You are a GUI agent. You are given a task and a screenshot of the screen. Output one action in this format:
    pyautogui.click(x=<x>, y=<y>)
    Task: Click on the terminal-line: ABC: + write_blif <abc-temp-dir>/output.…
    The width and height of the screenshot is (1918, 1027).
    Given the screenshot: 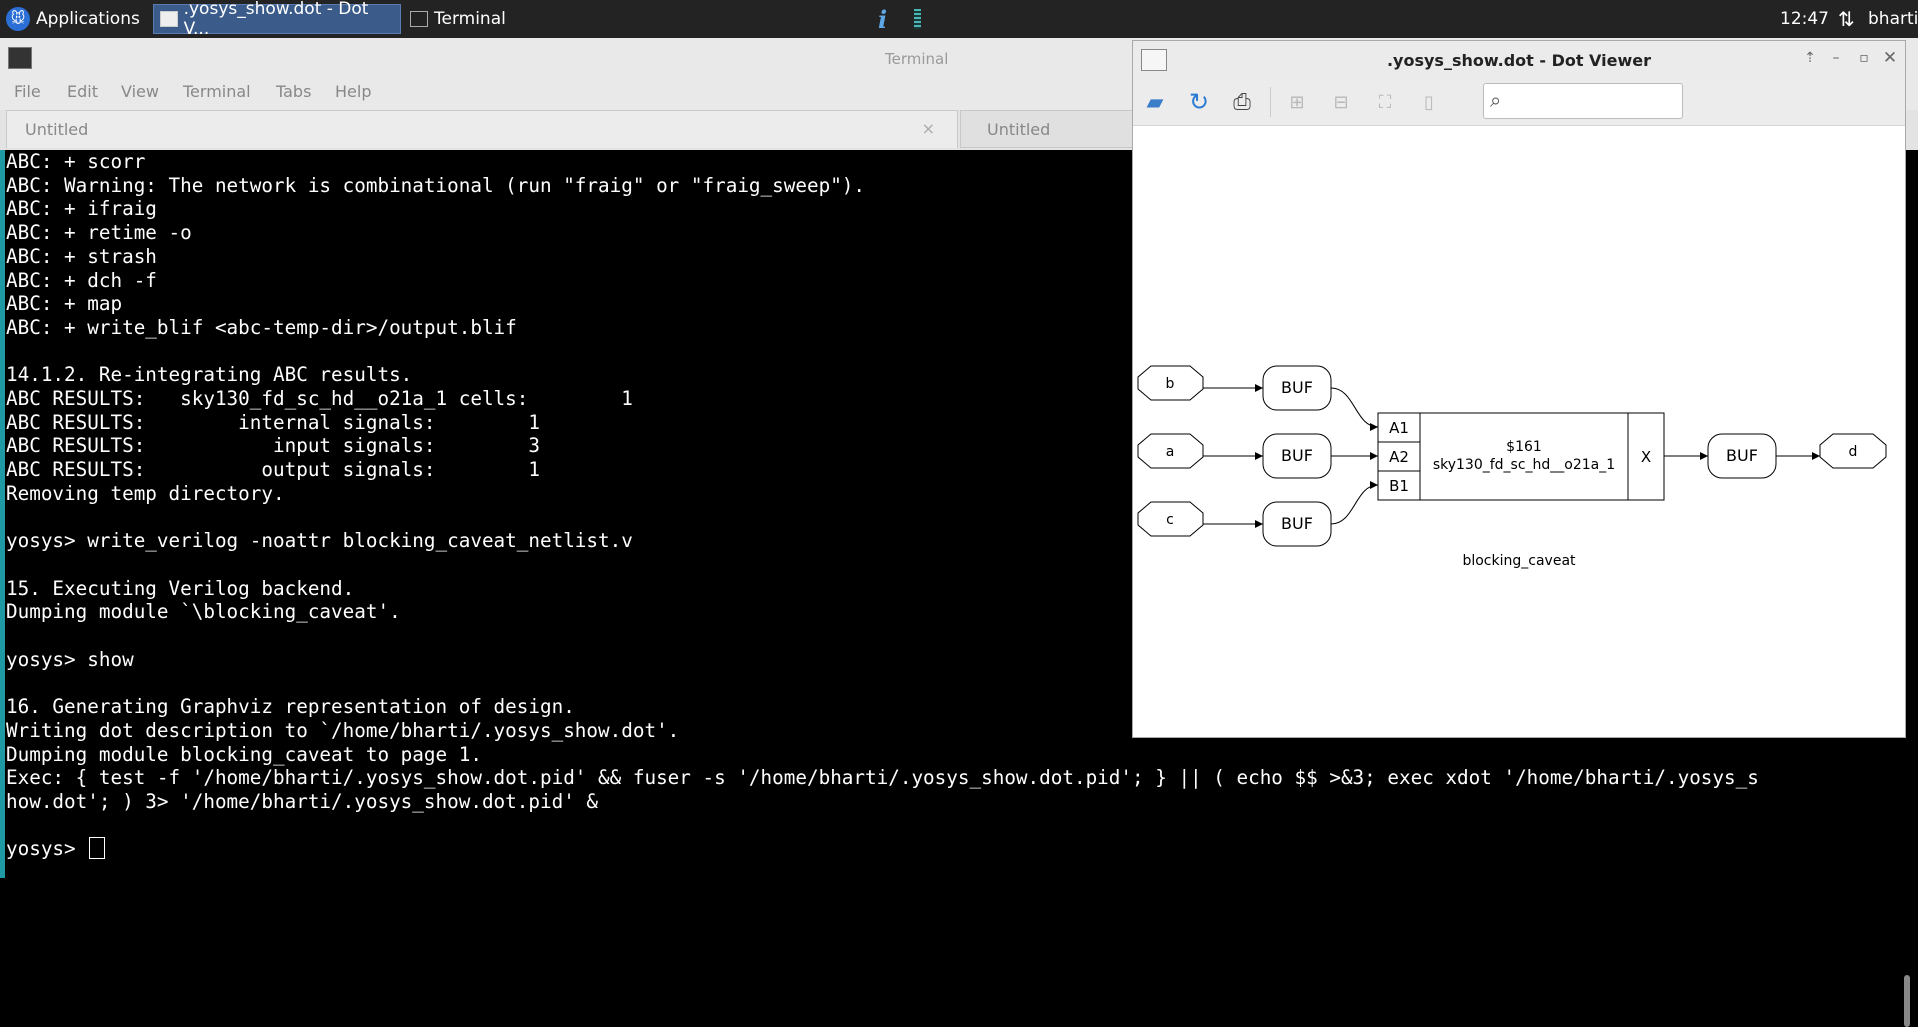 What is the action you would take?
    pyautogui.click(x=261, y=327)
    